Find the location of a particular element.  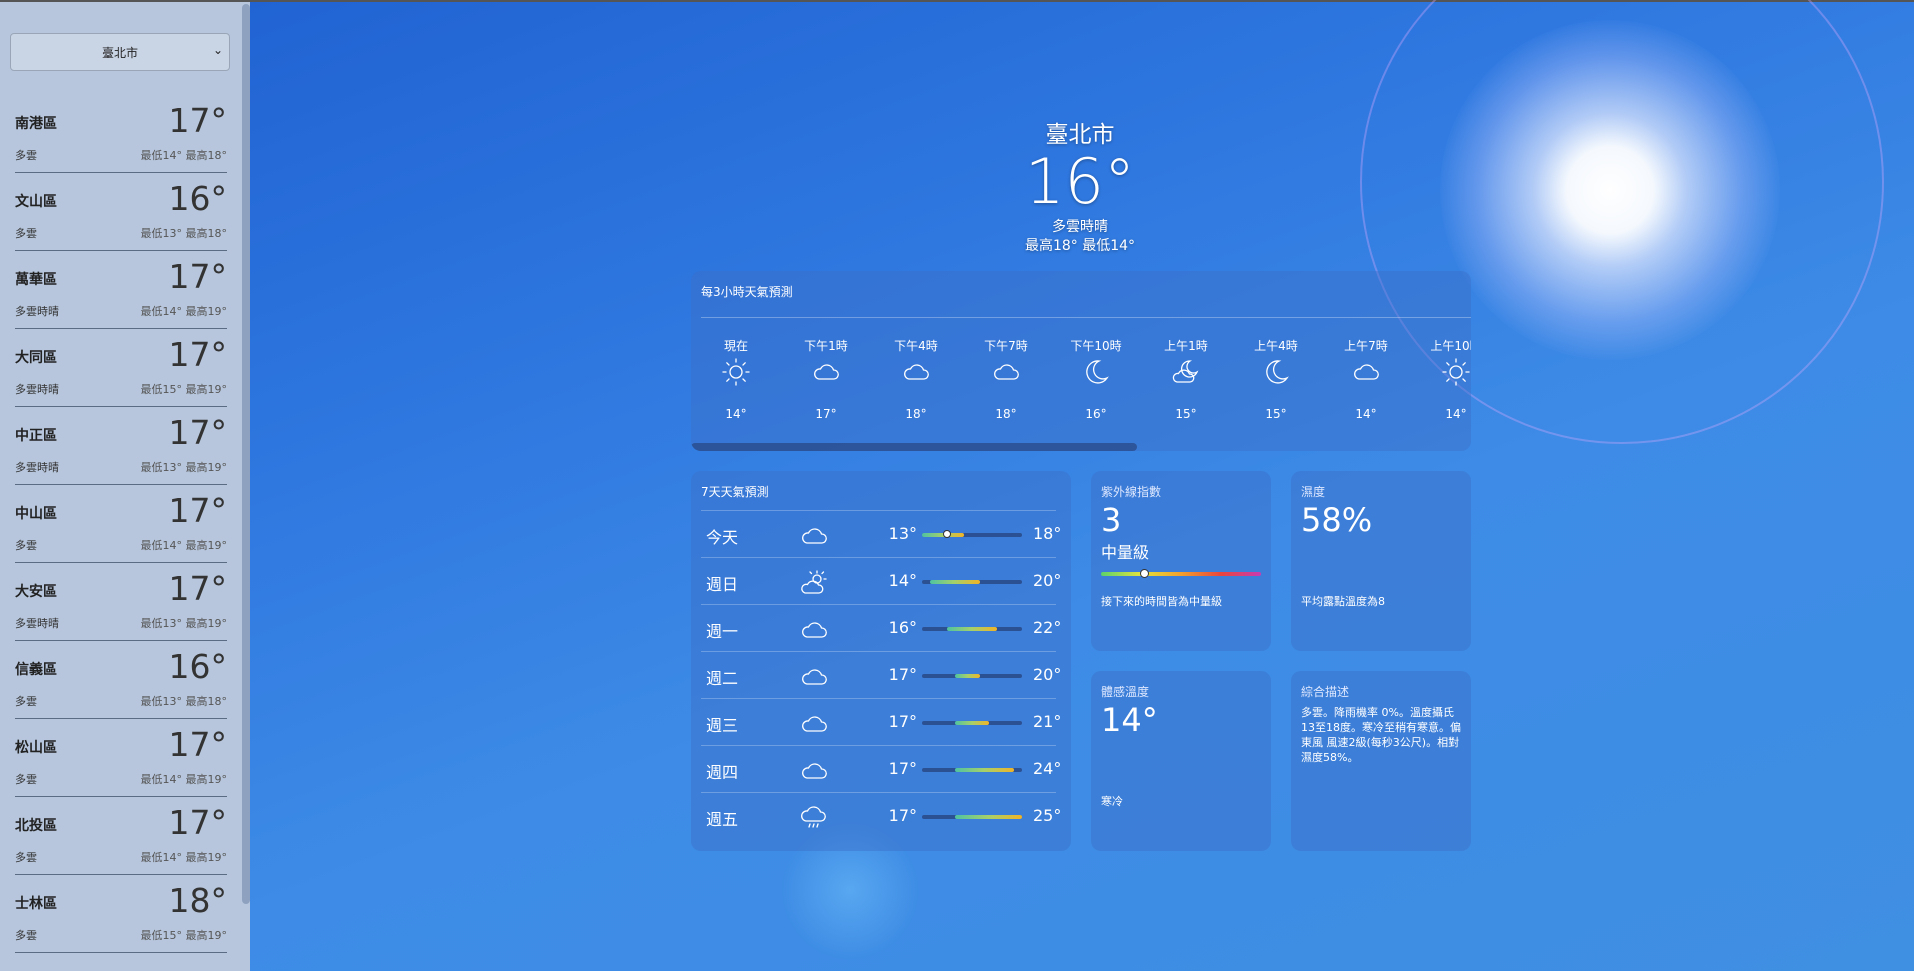

district-row: 北投區 17° 多雲 最低14° 最高19° is located at coordinates (121, 836).